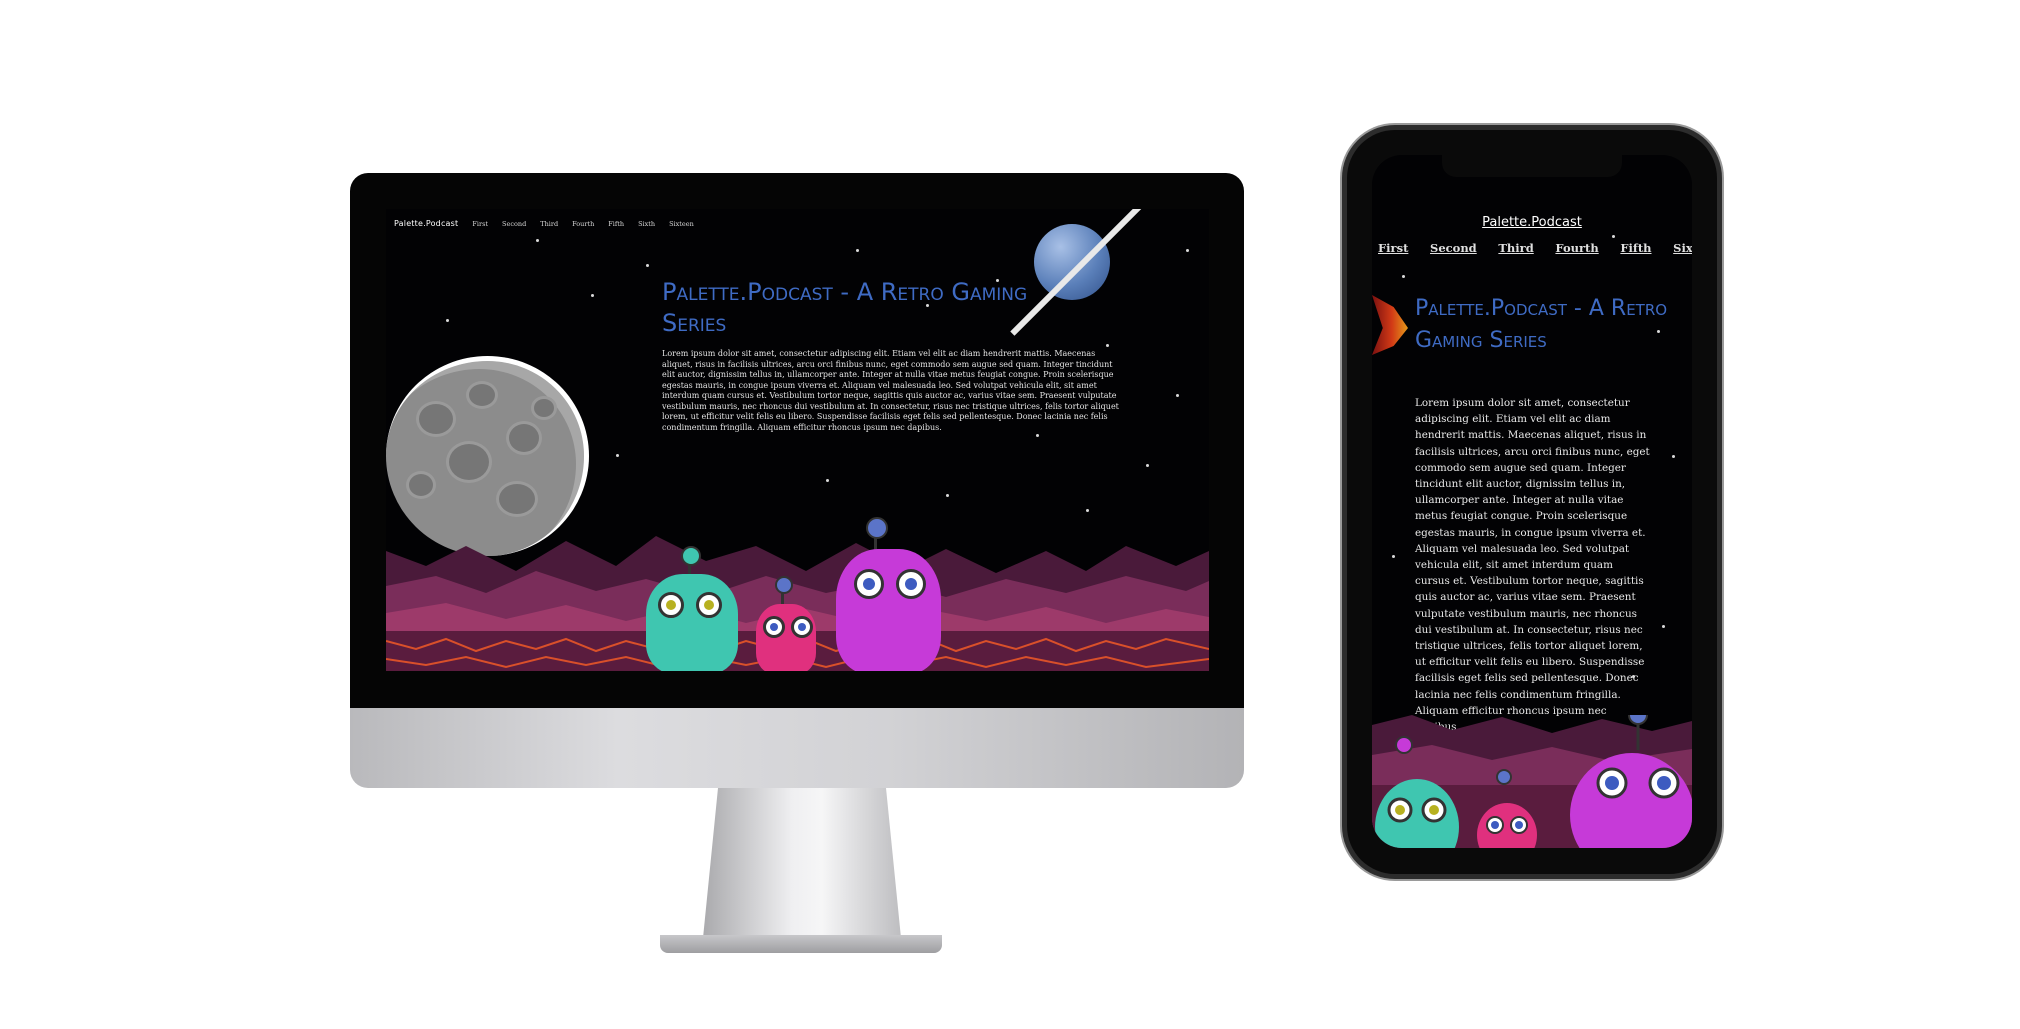  I want to click on phone-nav-sixth: Sixt, so click(1682, 248).